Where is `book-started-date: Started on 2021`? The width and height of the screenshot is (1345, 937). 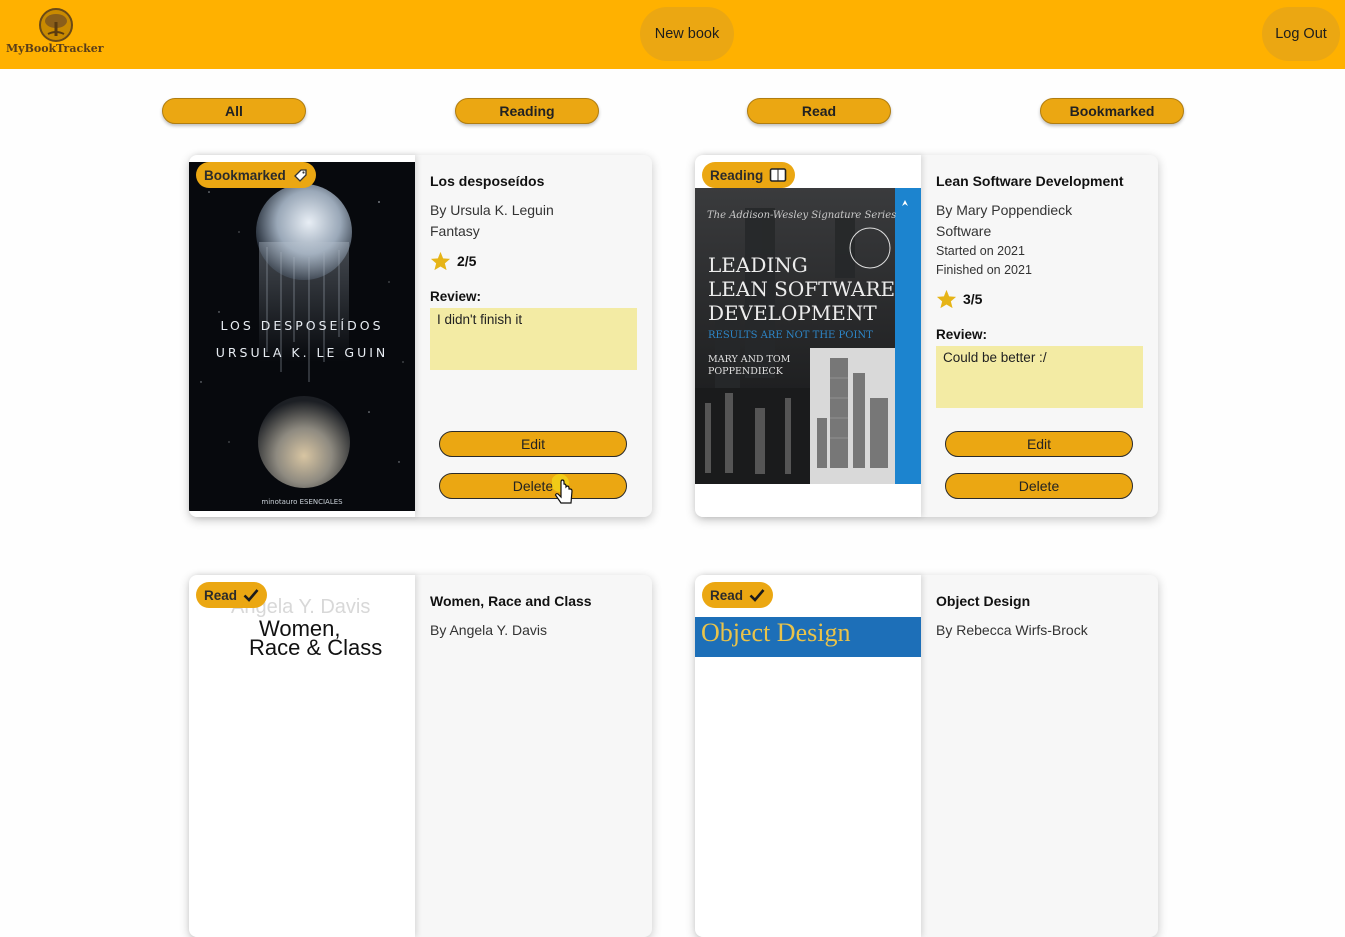
book-started-date: Started on 2021 is located at coordinates (980, 251).